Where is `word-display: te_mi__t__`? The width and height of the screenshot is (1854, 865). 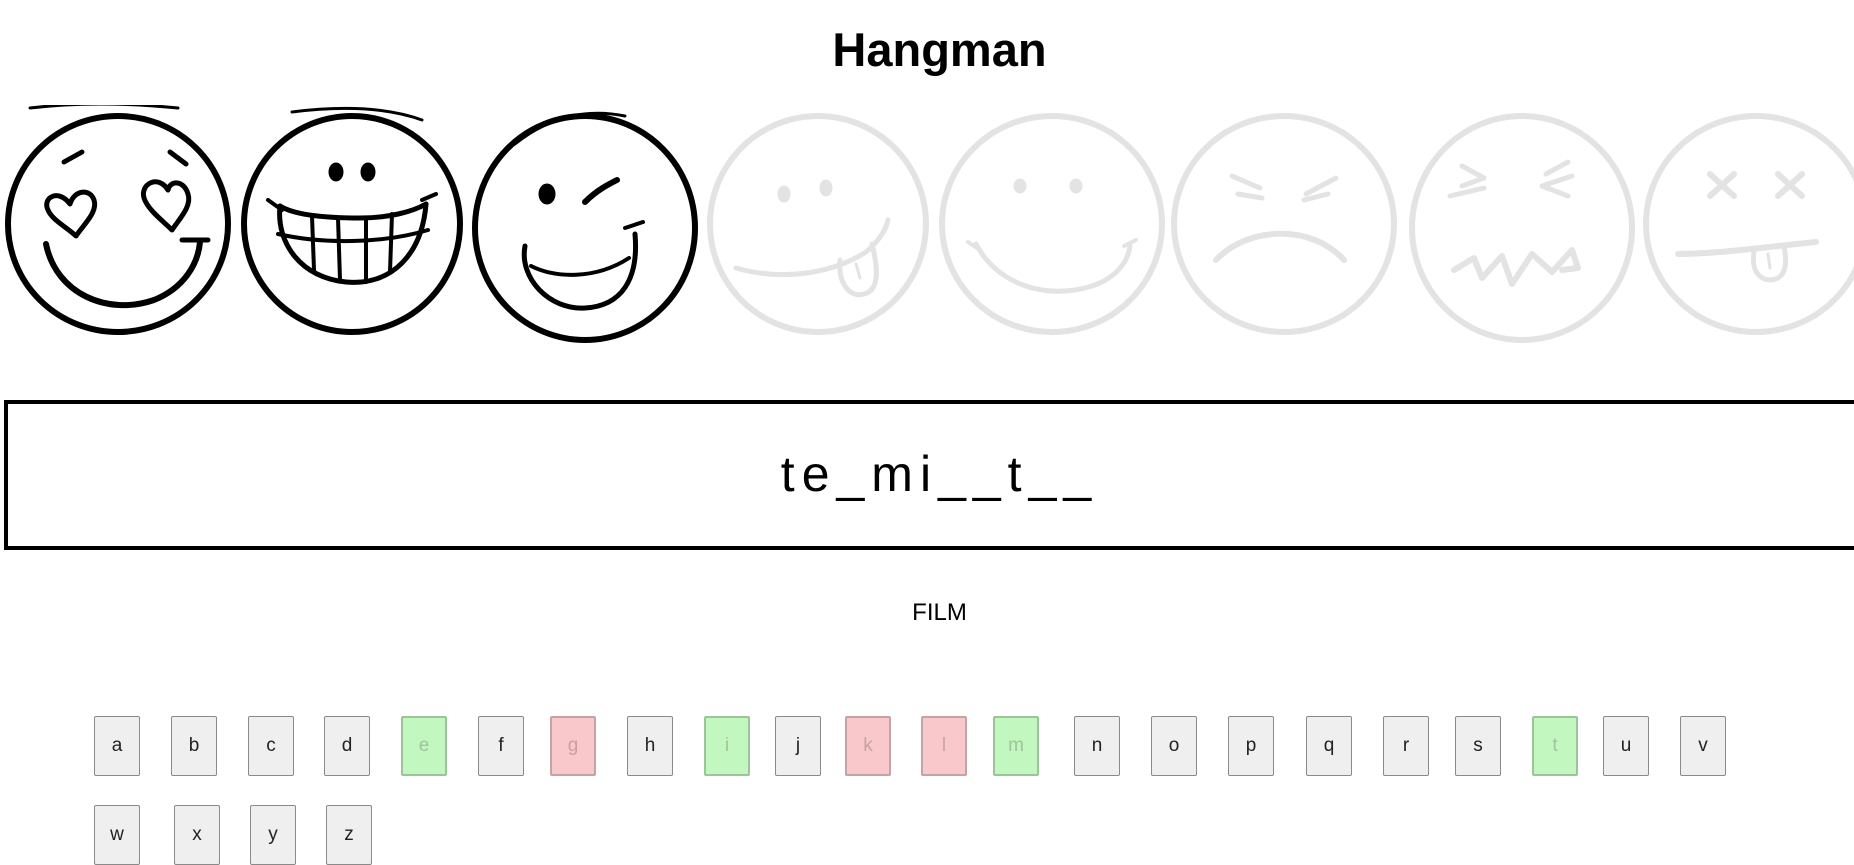 word-display: te_mi__t__ is located at coordinates (939, 474).